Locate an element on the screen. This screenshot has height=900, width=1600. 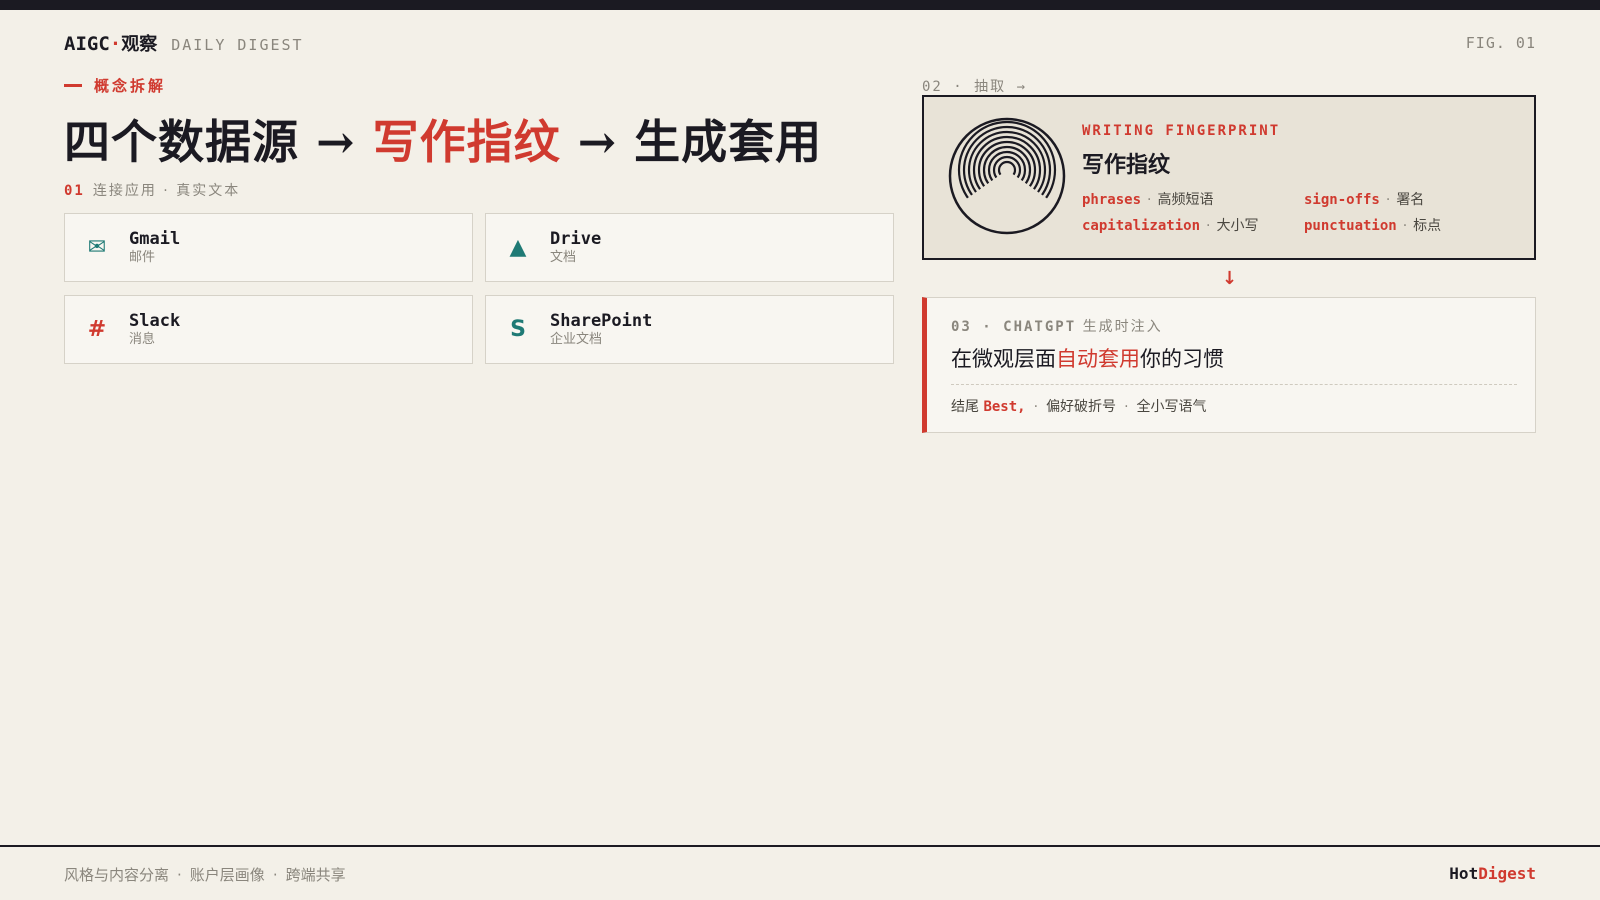
brand-cn: 观察 is located at coordinates (139, 44).